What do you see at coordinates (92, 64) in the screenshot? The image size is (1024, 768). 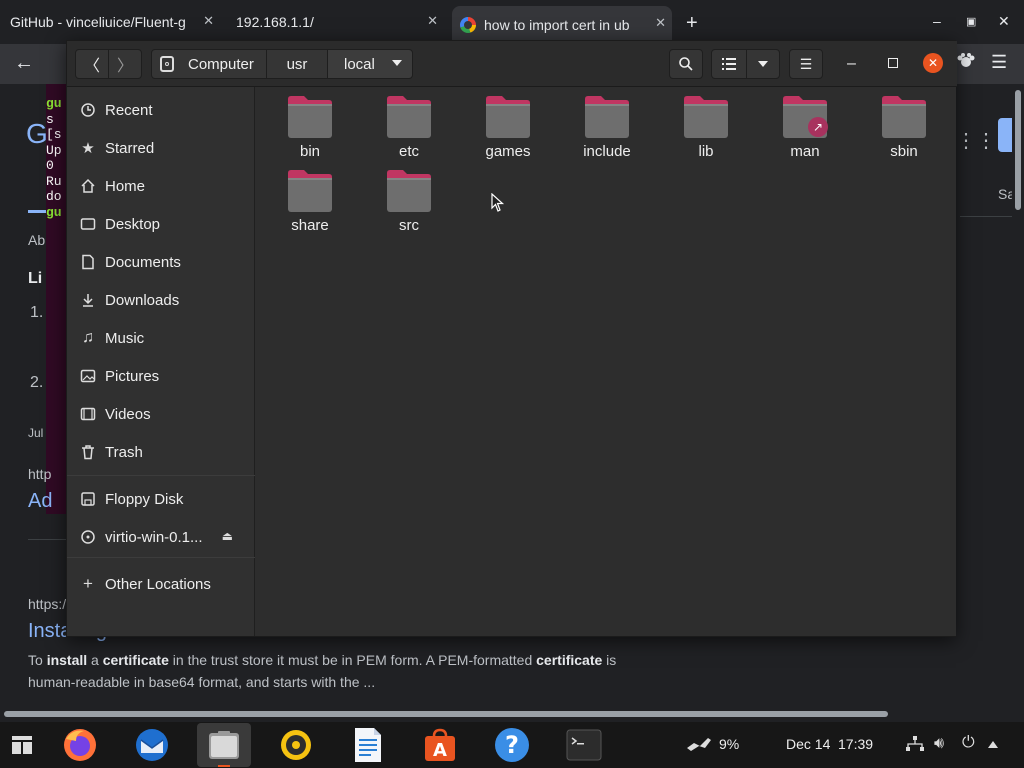 I see `back-button: 〈` at bounding box center [92, 64].